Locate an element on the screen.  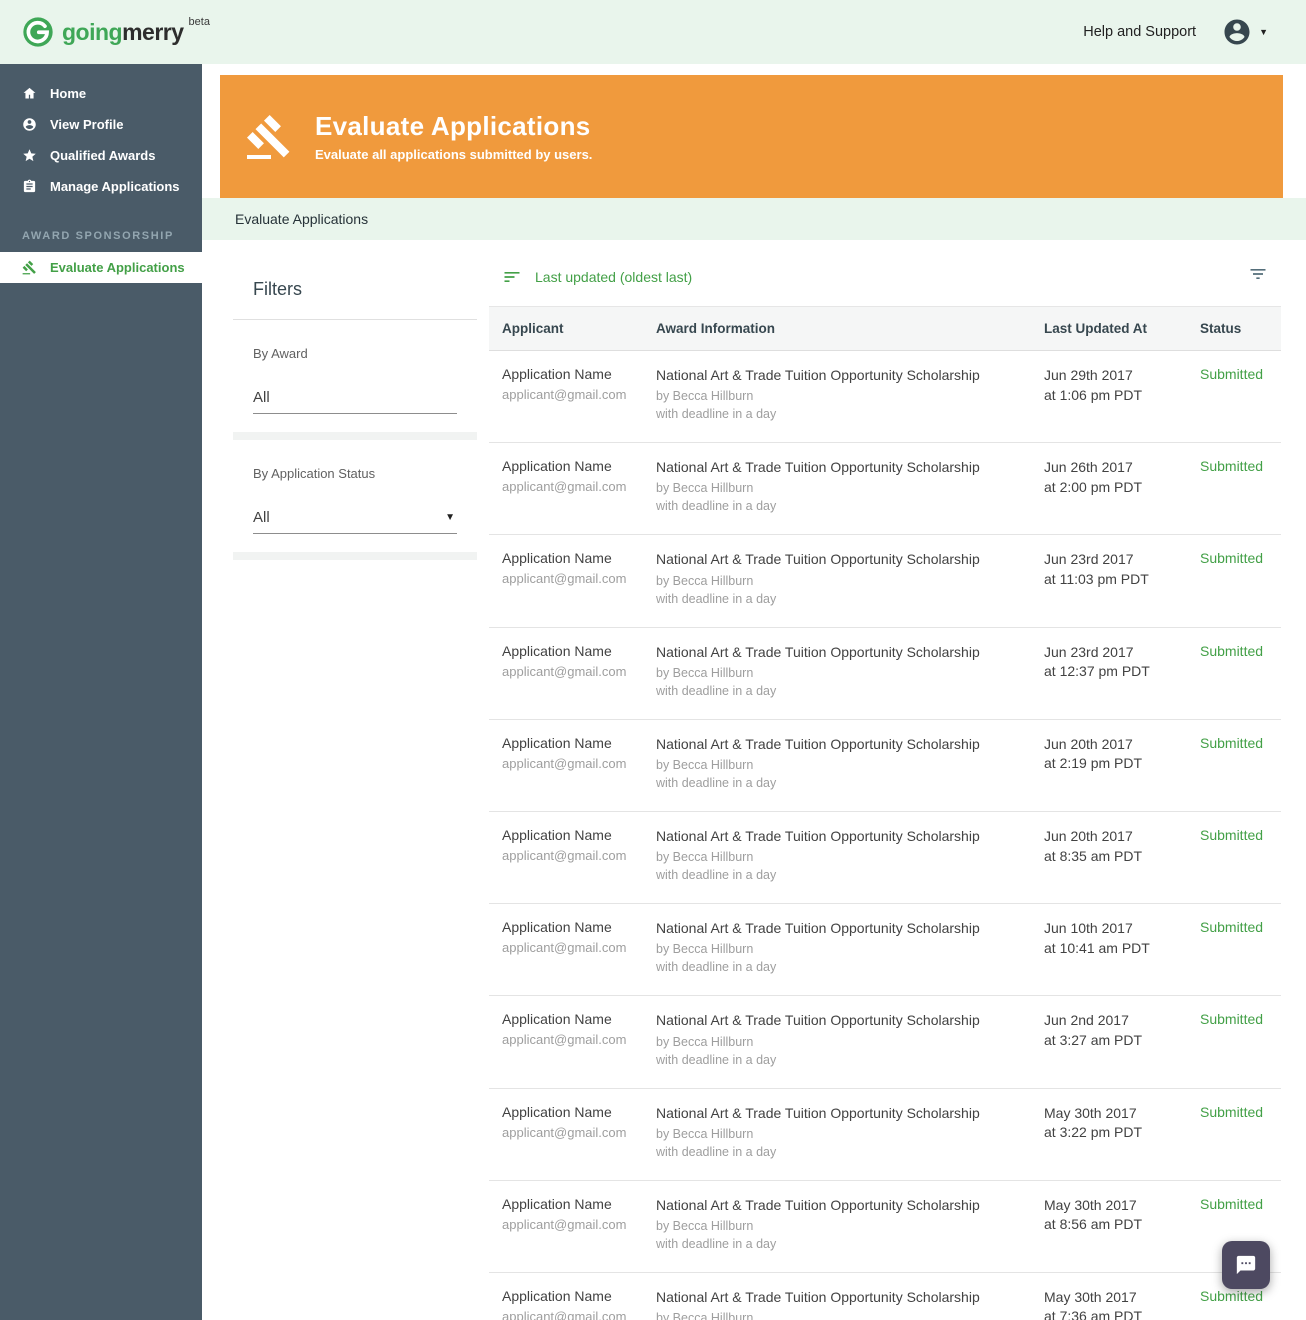
last-updated-time: at 1:06 pm PDT is located at coordinates (1093, 394).